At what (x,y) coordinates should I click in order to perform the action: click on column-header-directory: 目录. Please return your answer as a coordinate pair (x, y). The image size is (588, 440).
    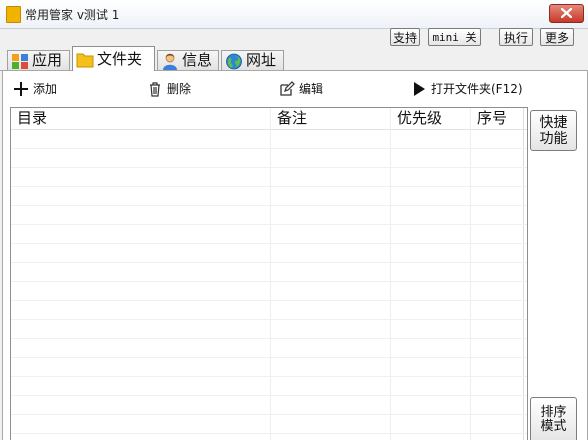
    Looking at the image, I should click on (141, 118).